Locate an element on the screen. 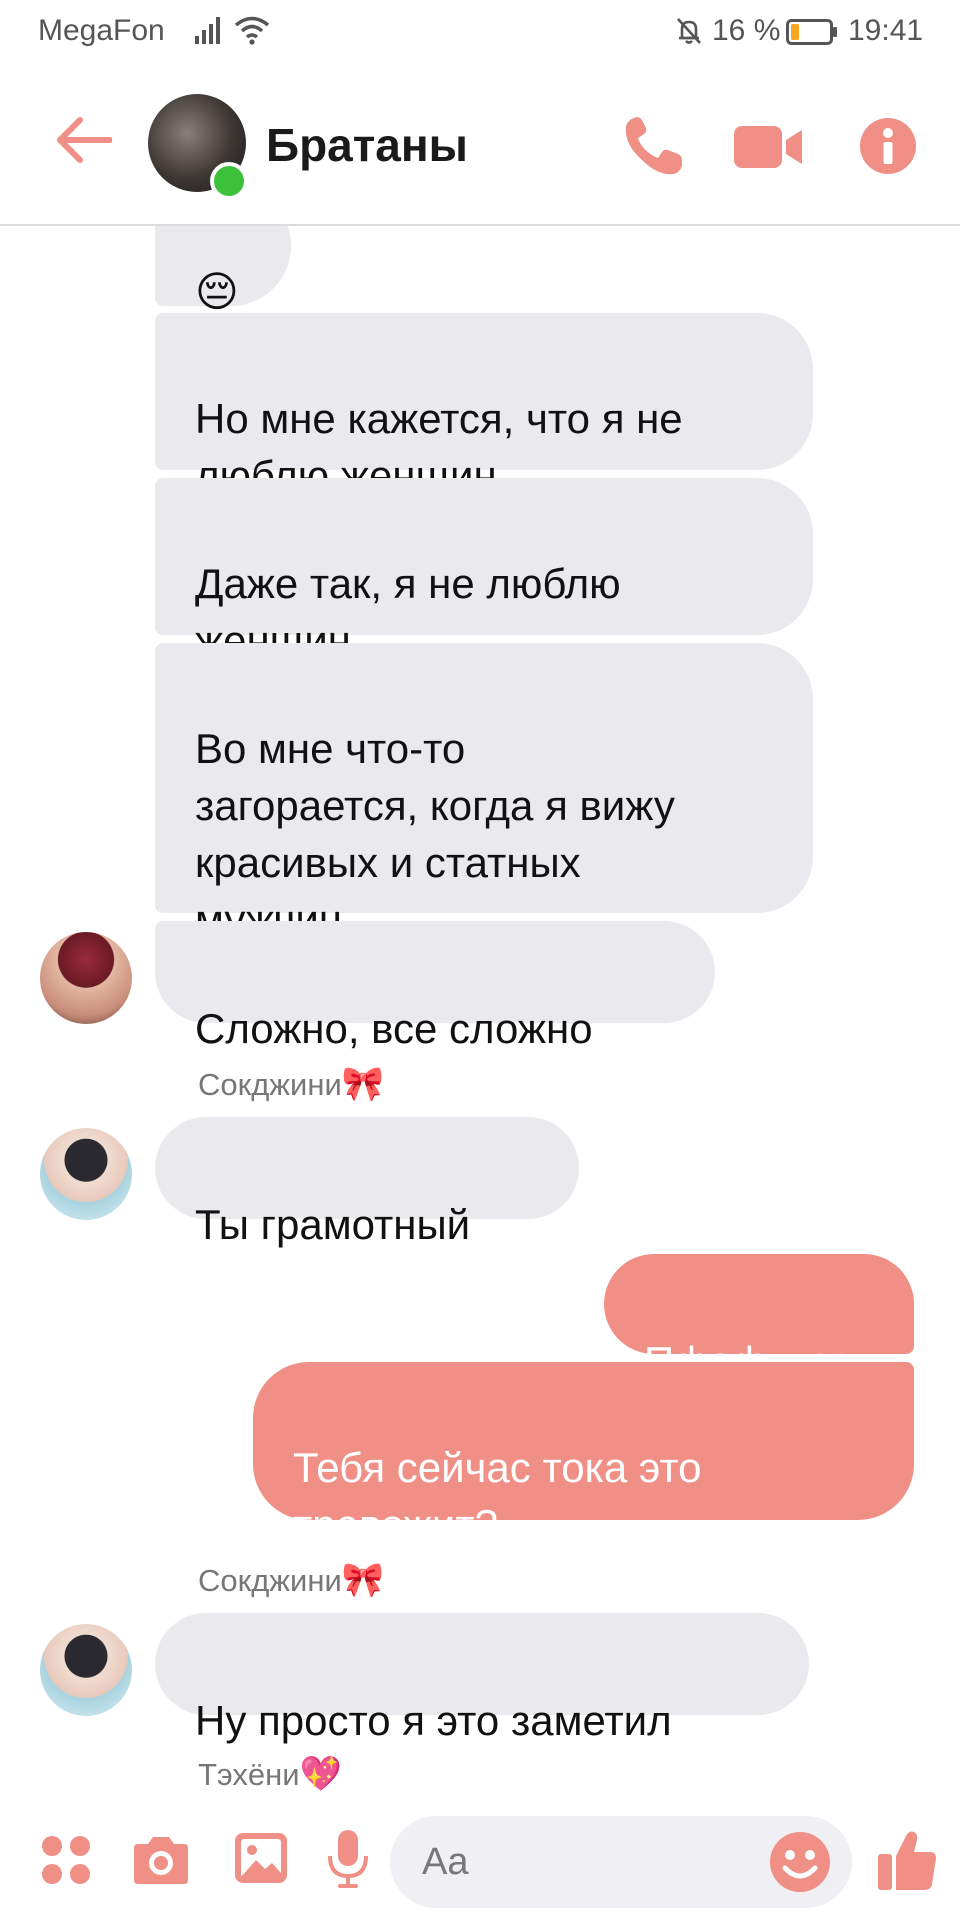 Image resolution: width=960 pixels, height=1920 pixels. sender-name: Тэхёни💖 is located at coordinates (270, 1774).